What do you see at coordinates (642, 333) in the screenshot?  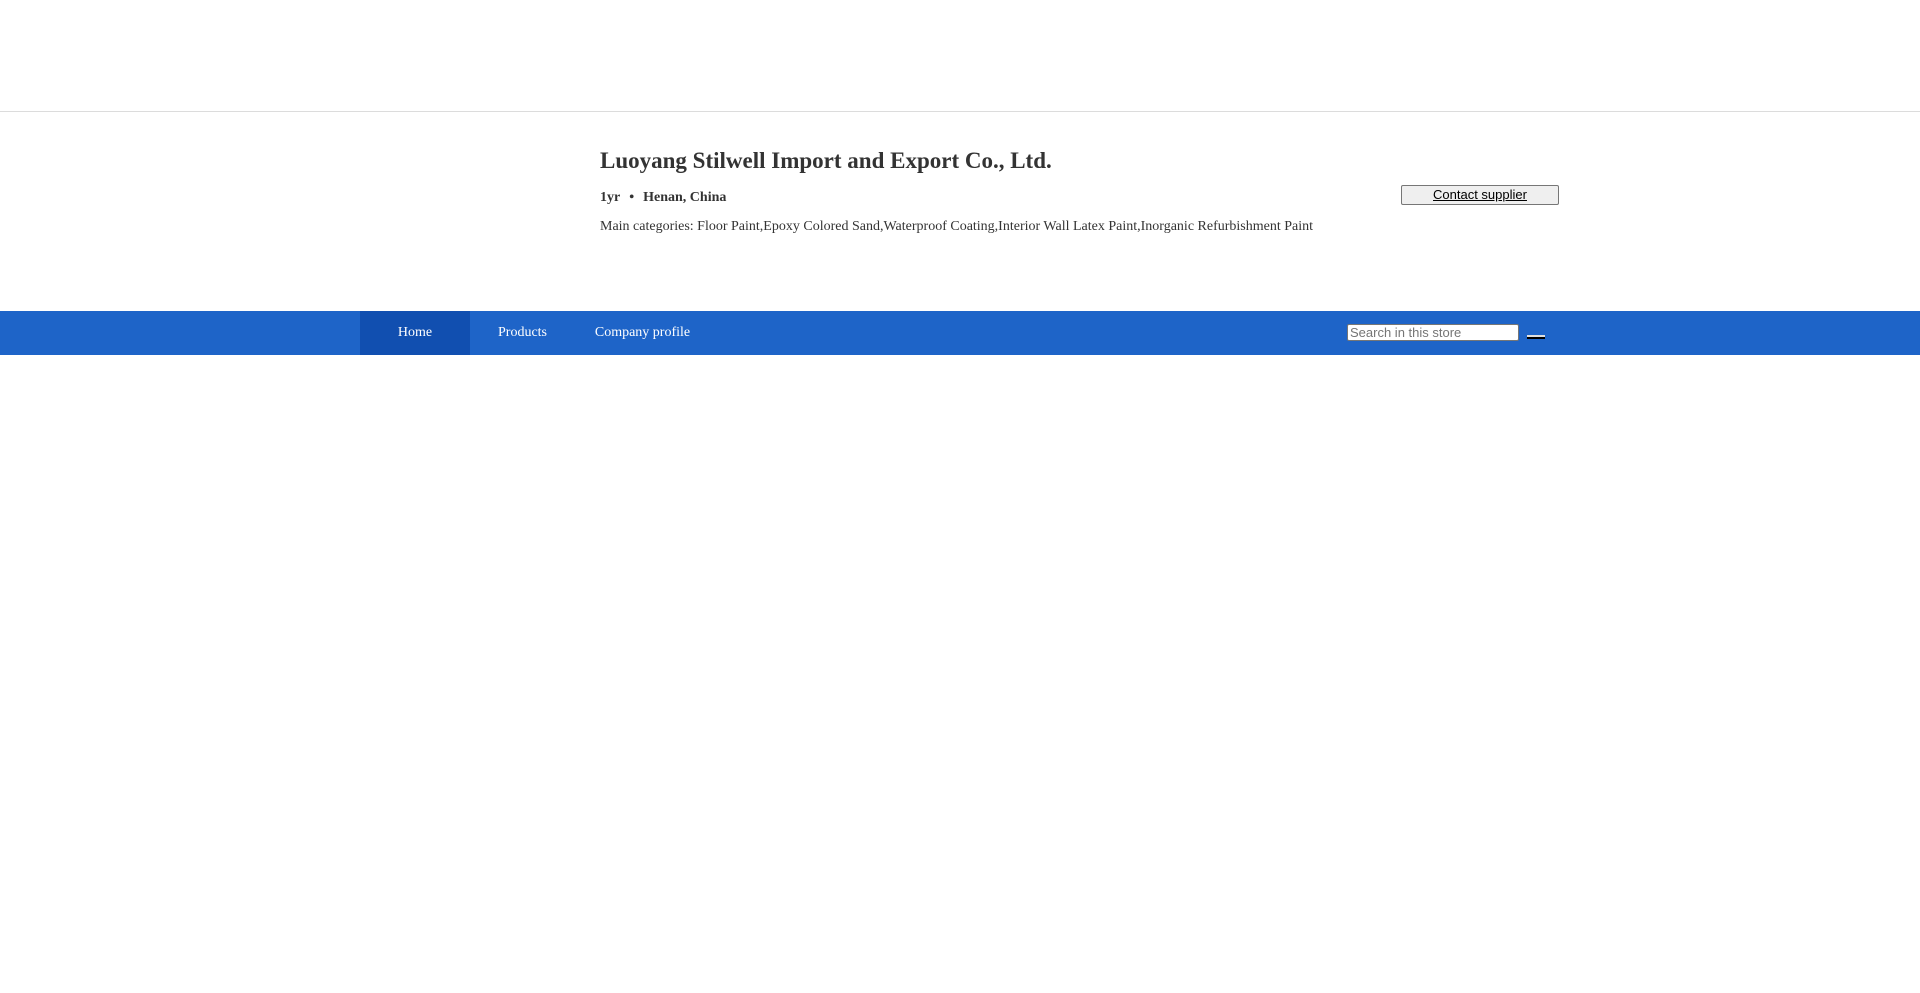 I see `nav-item-company-profile: Company profile` at bounding box center [642, 333].